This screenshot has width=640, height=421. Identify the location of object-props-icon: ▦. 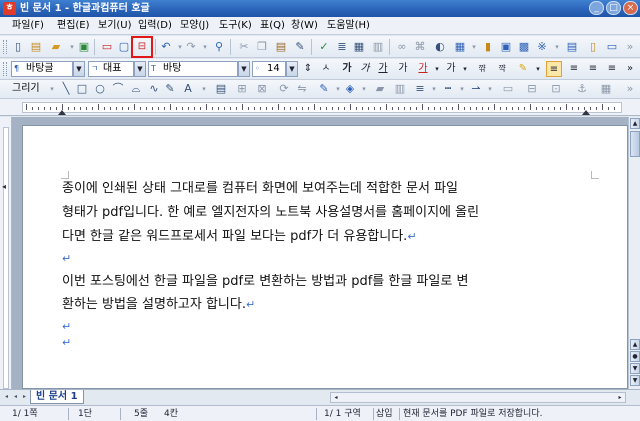
(606, 89).